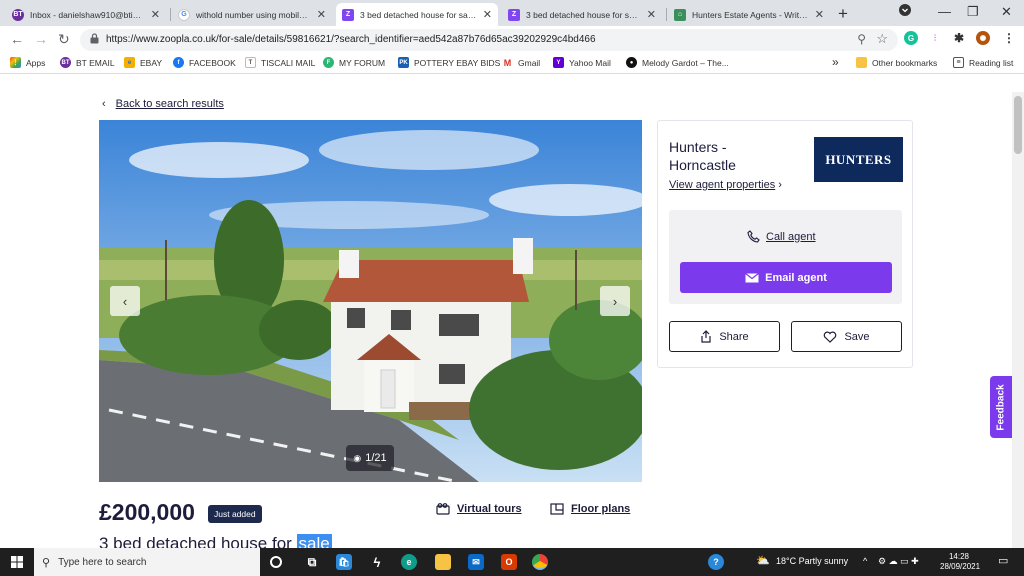  What do you see at coordinates (36, 62) in the screenshot?
I see `bookmark-label: Apps` at bounding box center [36, 62].